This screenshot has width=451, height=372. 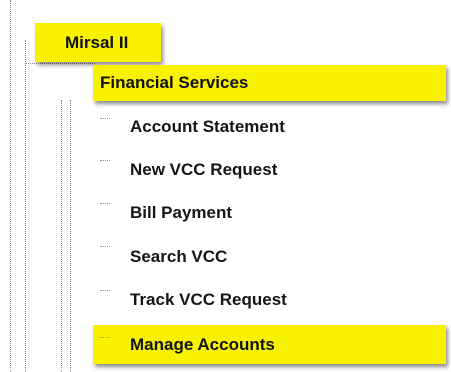 I want to click on tree-node-financial-services: Financial Services, so click(x=269, y=83).